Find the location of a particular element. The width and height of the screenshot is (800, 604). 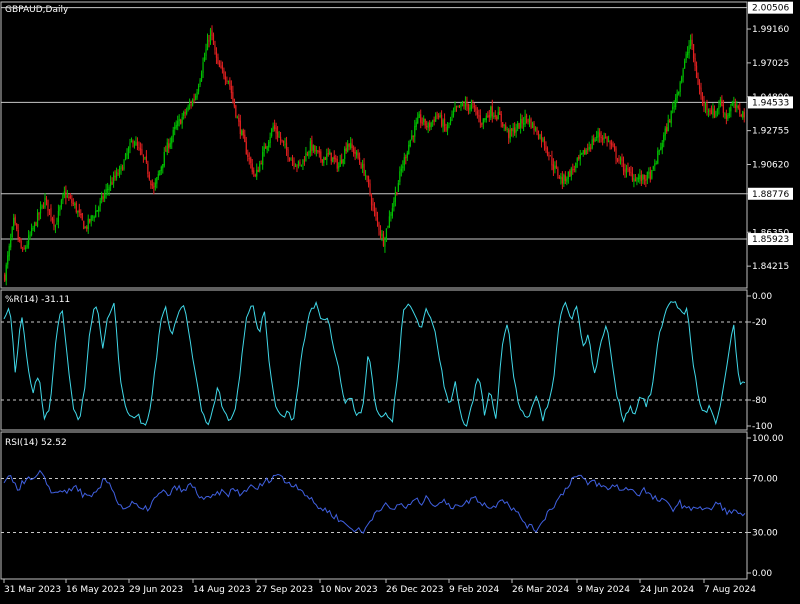

osc-tick-label: -20 is located at coordinates (759, 323).